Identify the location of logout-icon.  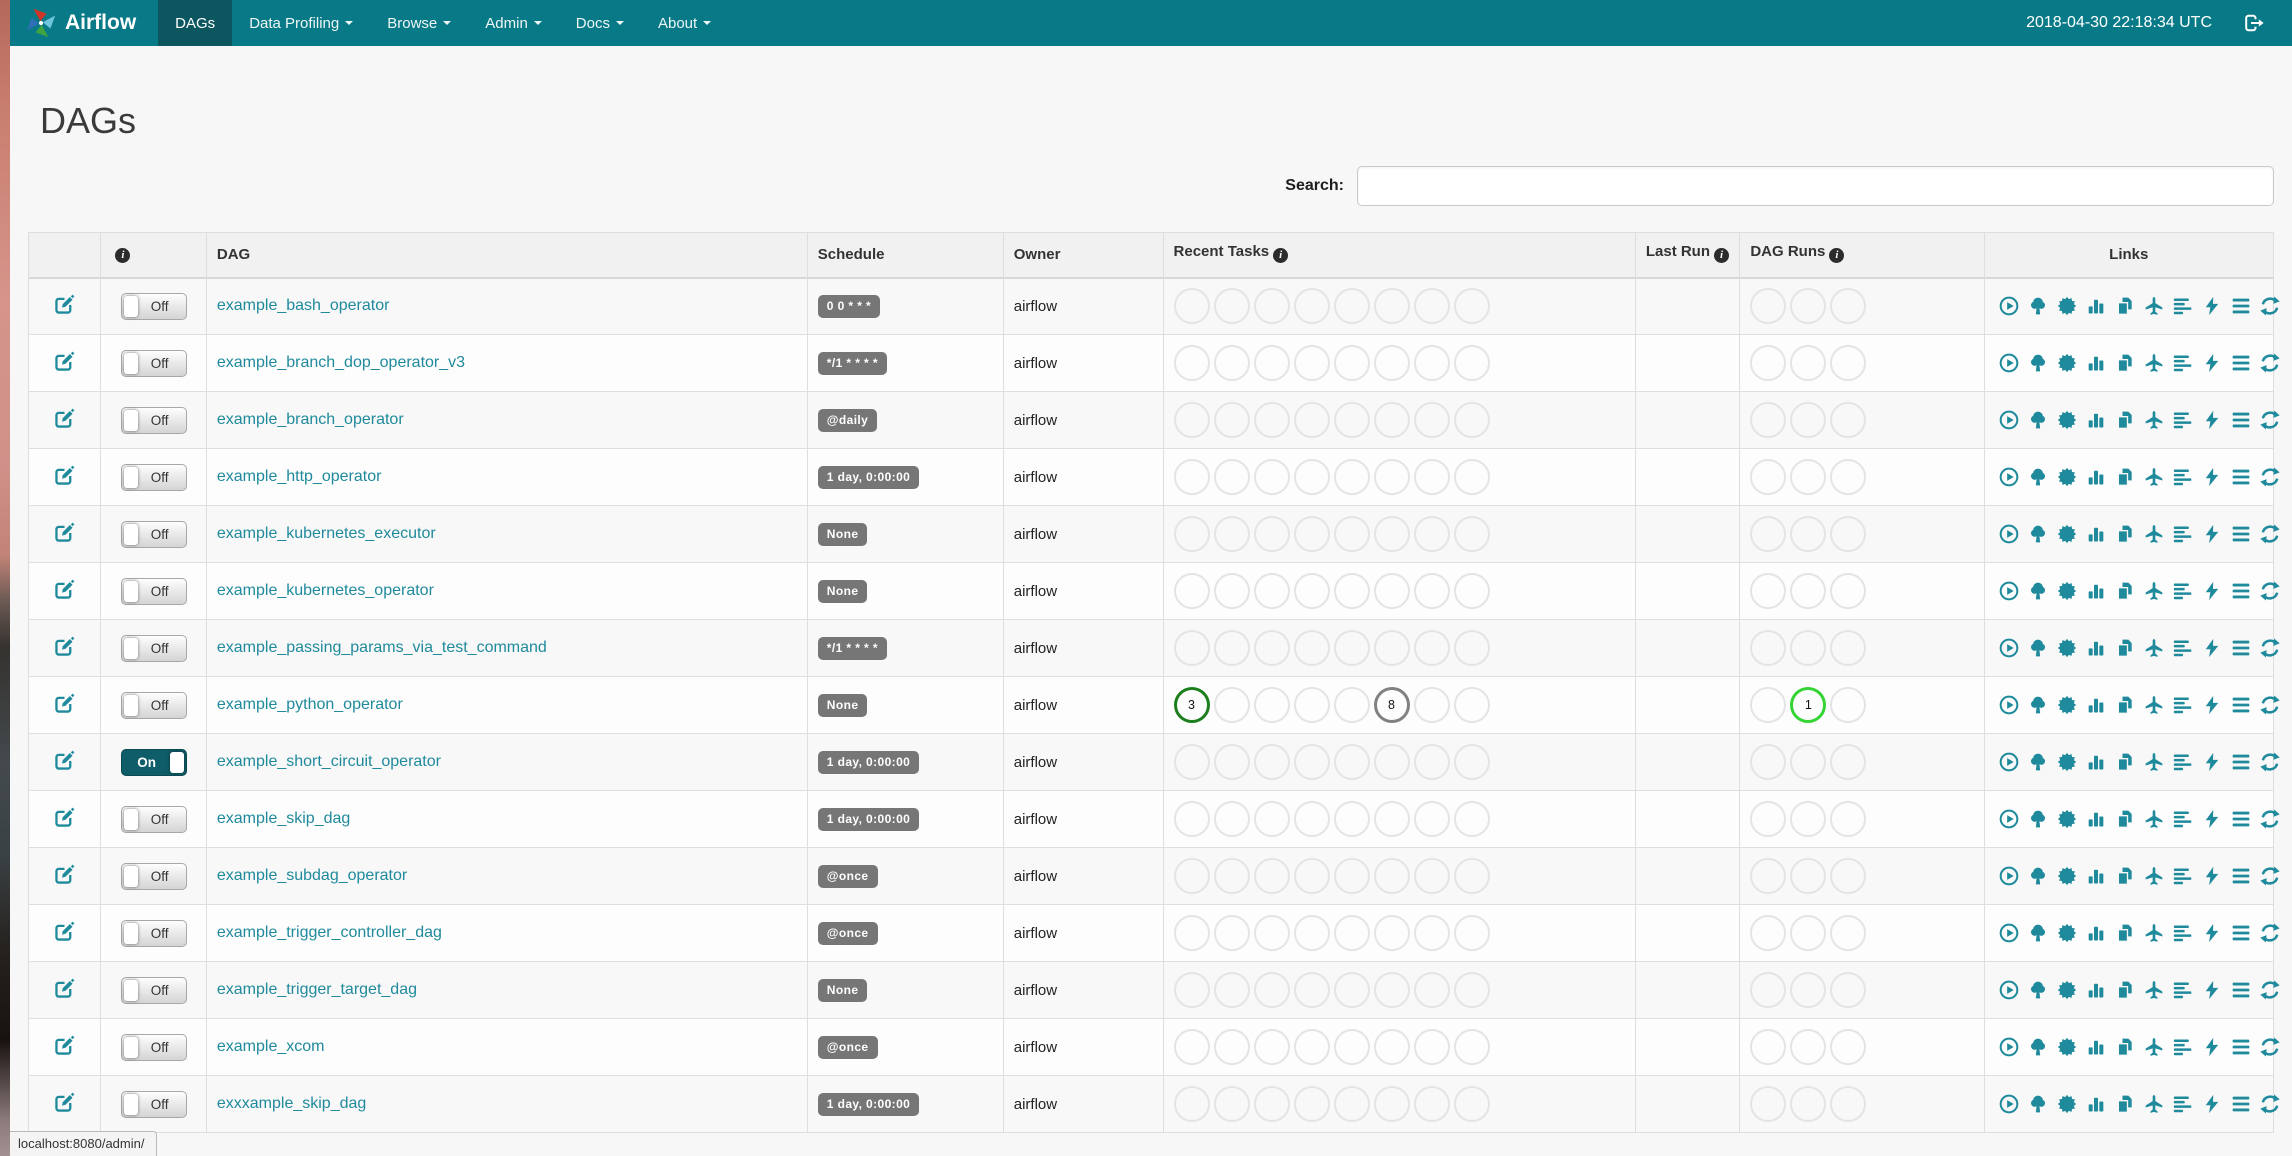
(2254, 23).